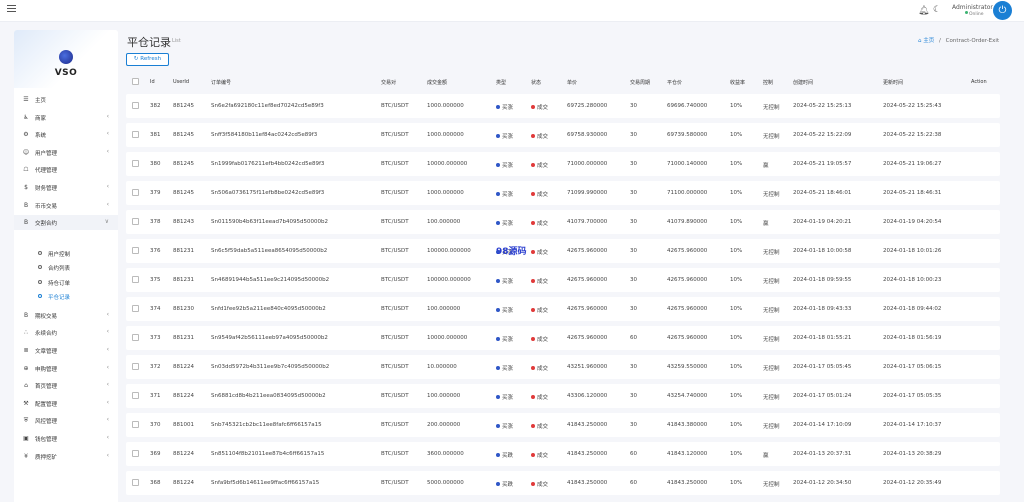 This screenshot has width=1024, height=502. Describe the element at coordinates (66, 385) in the screenshot. I see `sidebar-item: ⌂ 首页管理 ‹` at that location.